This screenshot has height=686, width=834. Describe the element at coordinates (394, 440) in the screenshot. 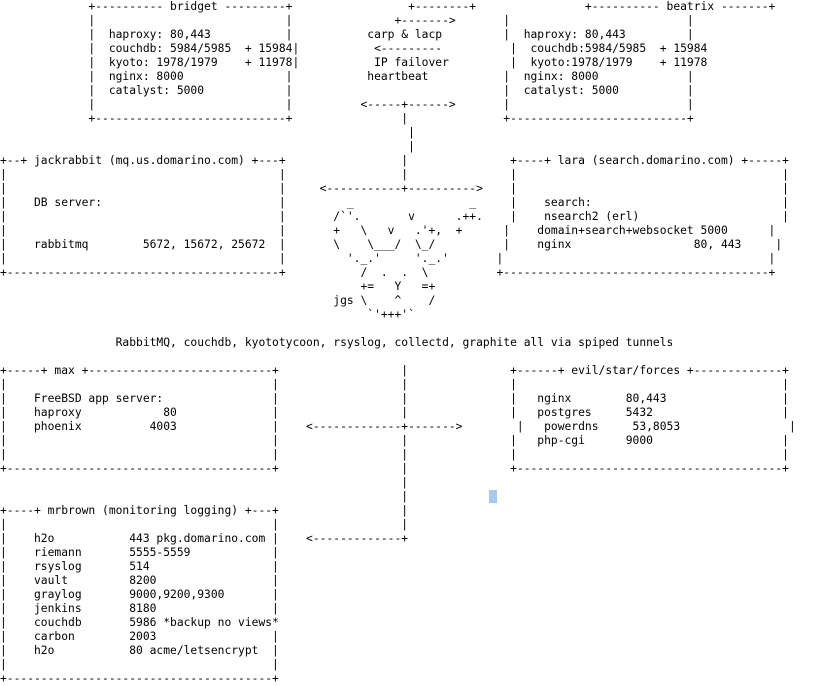

I see `diagram-line: | | | | php-cgi 9000 |` at that location.